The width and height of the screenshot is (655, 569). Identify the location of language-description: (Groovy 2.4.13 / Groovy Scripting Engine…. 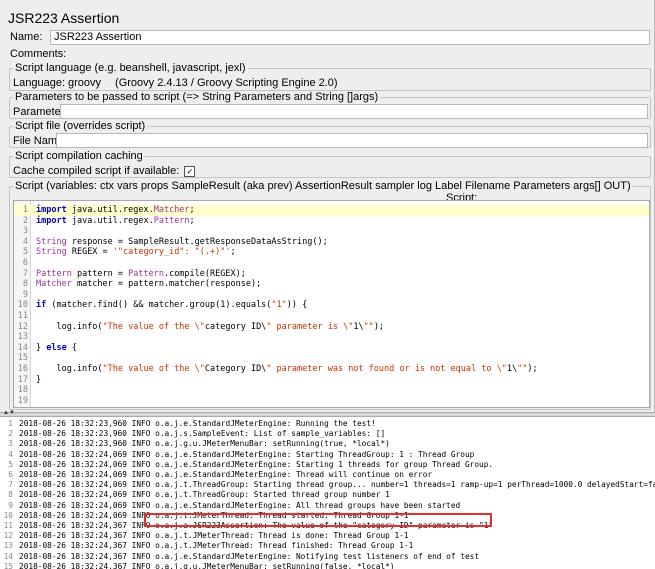
(226, 83).